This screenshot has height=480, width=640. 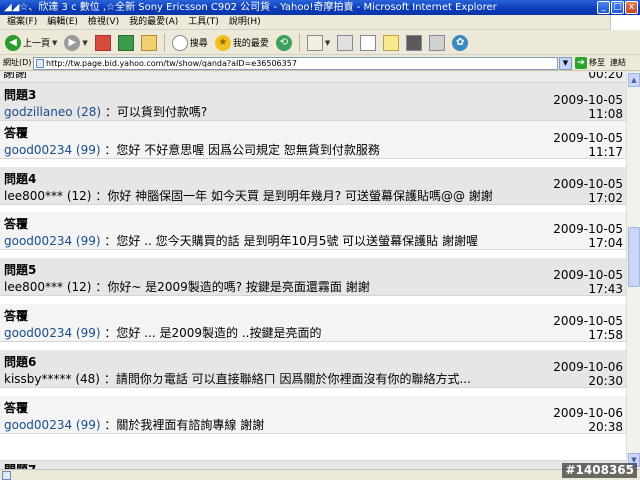 I want to click on discuss-button, so click(x=391, y=43).